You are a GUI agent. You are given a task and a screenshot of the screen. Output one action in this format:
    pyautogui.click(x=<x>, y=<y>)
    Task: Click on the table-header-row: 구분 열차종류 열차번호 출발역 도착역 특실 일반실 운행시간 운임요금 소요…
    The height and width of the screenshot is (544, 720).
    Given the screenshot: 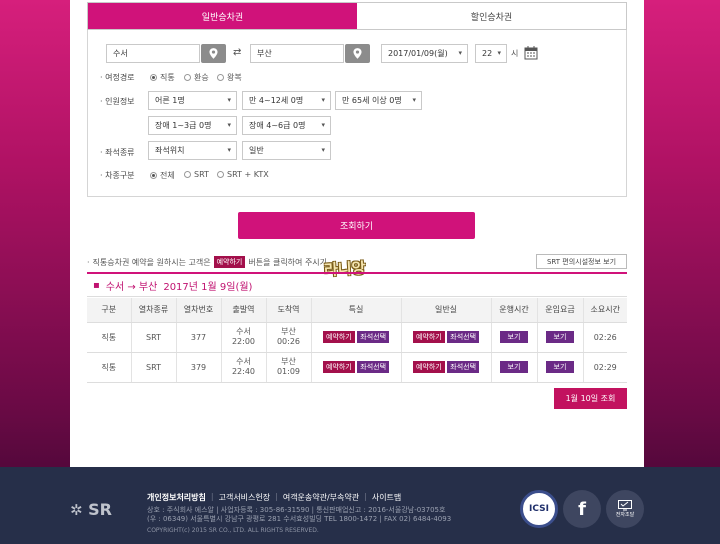 What is the action you would take?
    pyautogui.click(x=357, y=310)
    